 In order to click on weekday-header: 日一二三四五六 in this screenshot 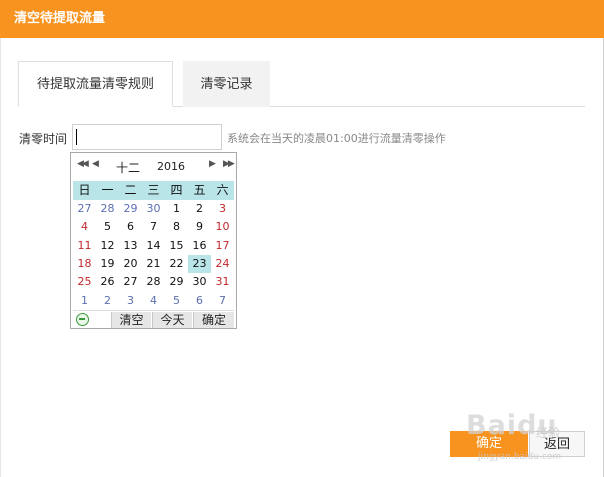, I will do `click(153, 190)`.